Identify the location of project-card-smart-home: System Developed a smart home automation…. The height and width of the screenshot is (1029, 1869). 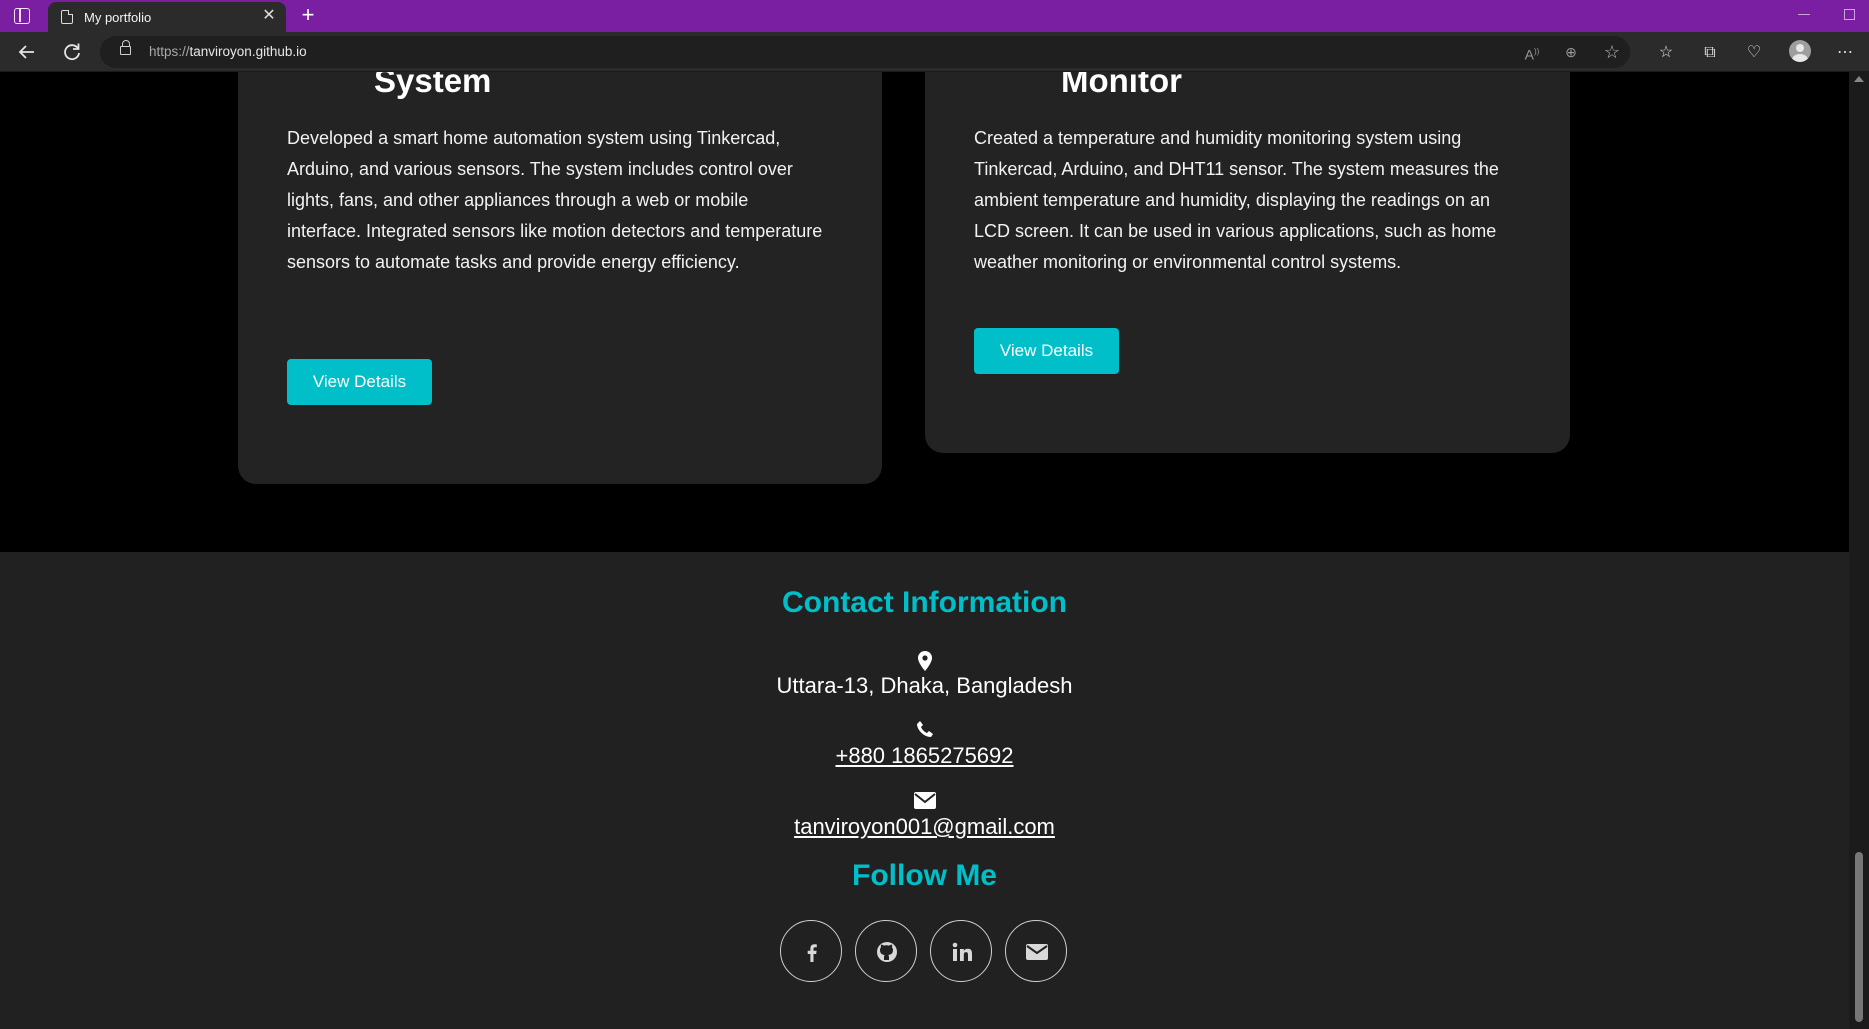
(560, 278).